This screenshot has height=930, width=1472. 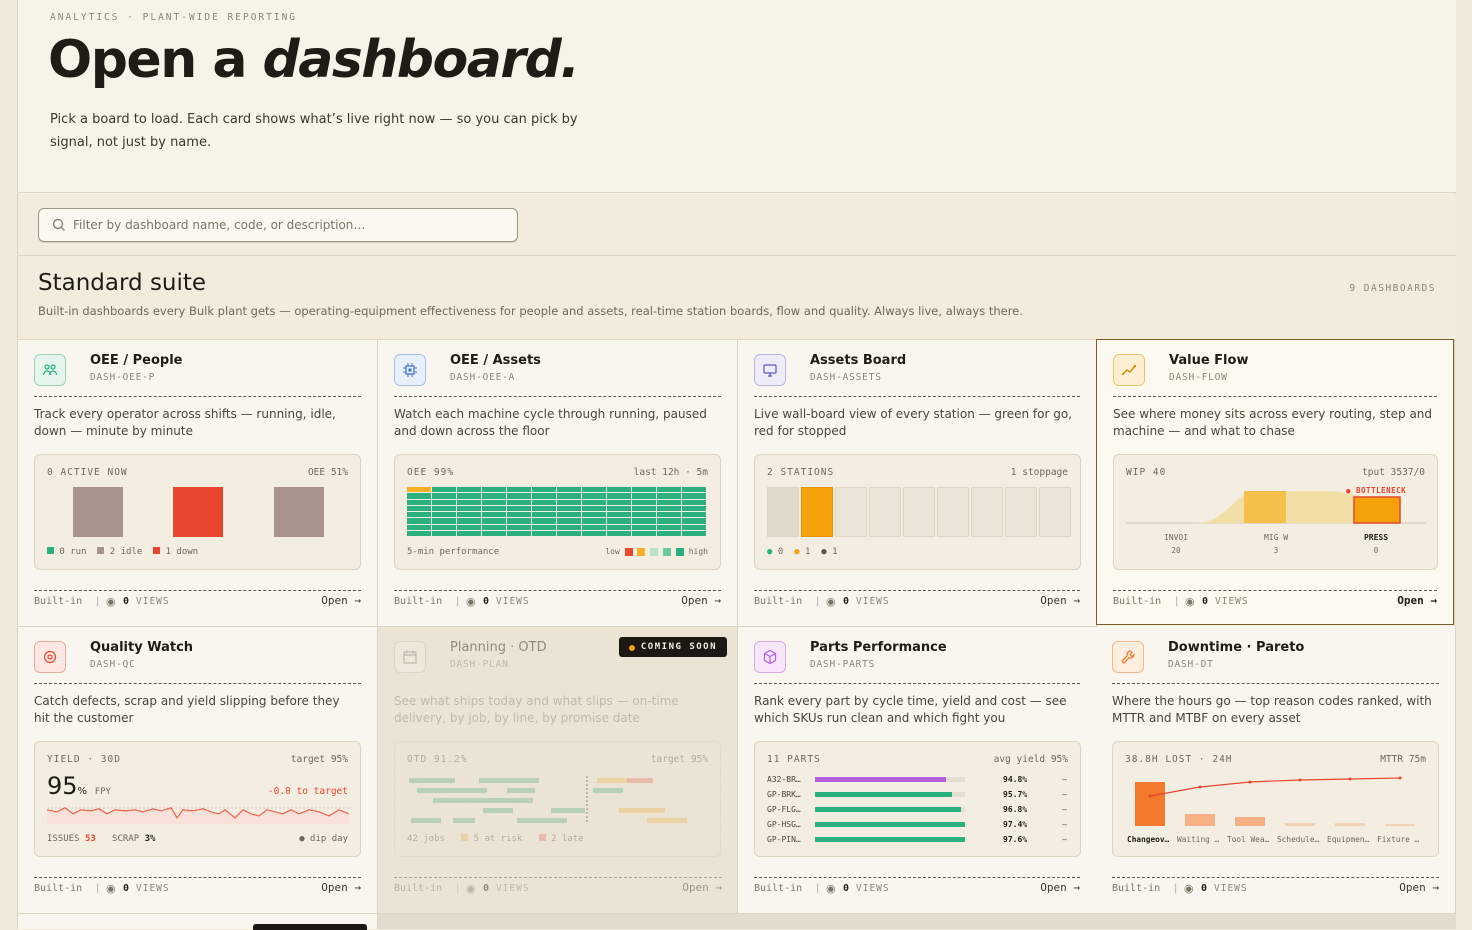 I want to click on pareto-chart, so click(x=1275, y=801).